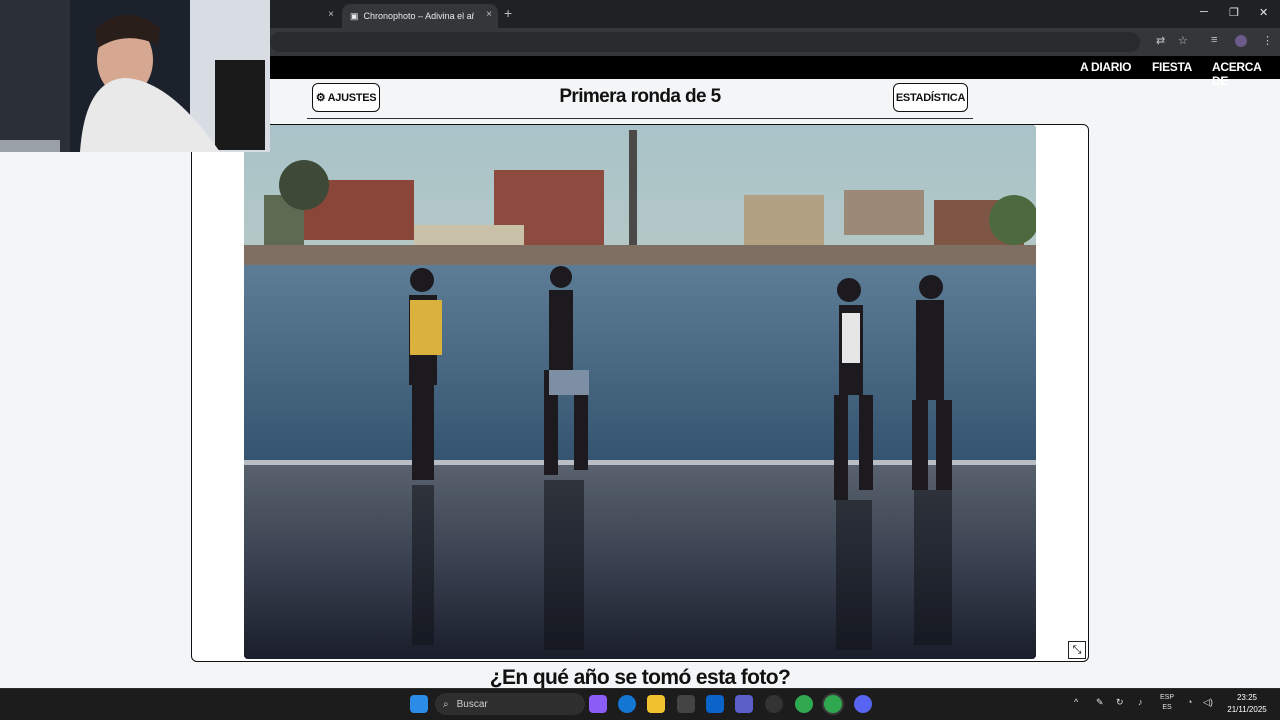 This screenshot has width=1280, height=720. What do you see at coordinates (1208, 702) in the screenshot?
I see `volume-icon: ◁)` at bounding box center [1208, 702].